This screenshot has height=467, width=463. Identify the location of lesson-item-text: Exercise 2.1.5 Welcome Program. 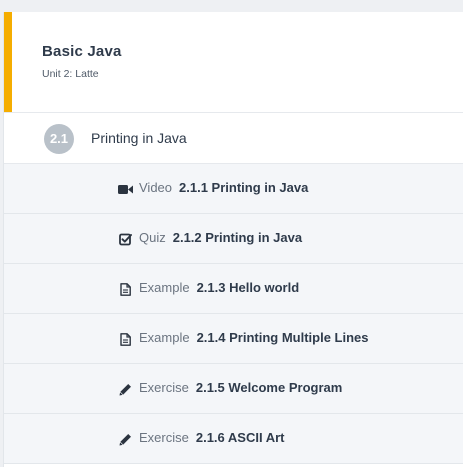
(301, 387).